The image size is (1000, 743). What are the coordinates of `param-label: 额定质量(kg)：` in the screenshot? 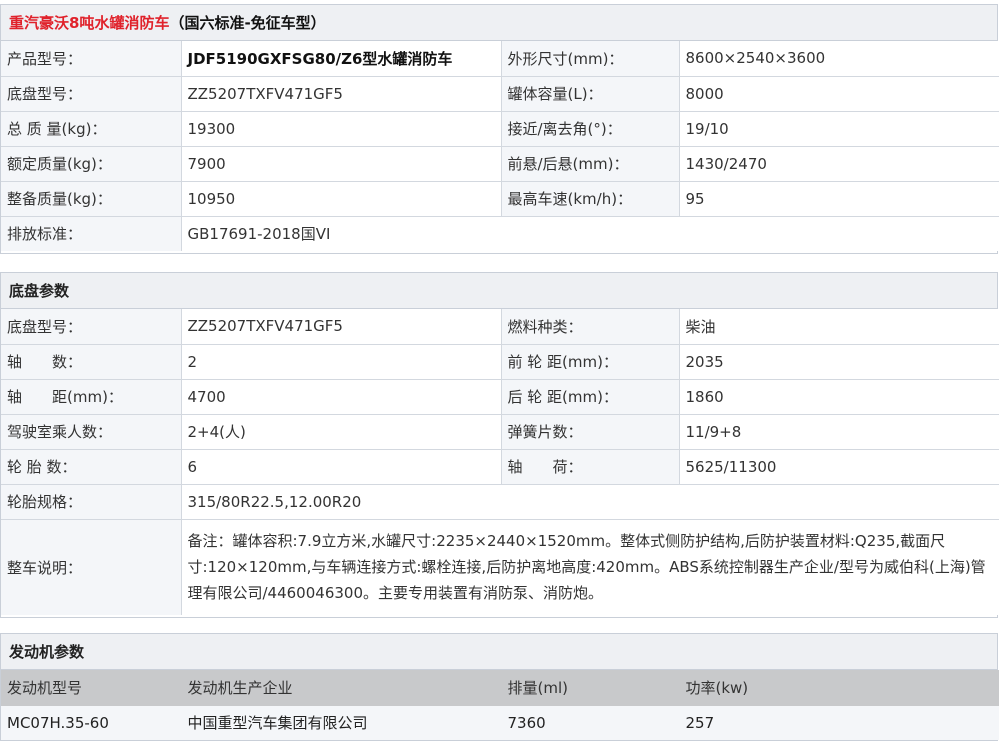 It's located at (91, 163).